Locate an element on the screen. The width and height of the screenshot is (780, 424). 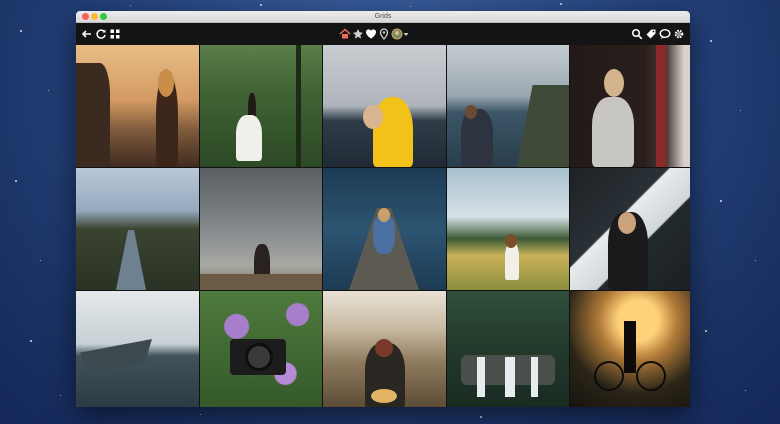
photo-tile-camera-among-flowers is located at coordinates (261, 349).